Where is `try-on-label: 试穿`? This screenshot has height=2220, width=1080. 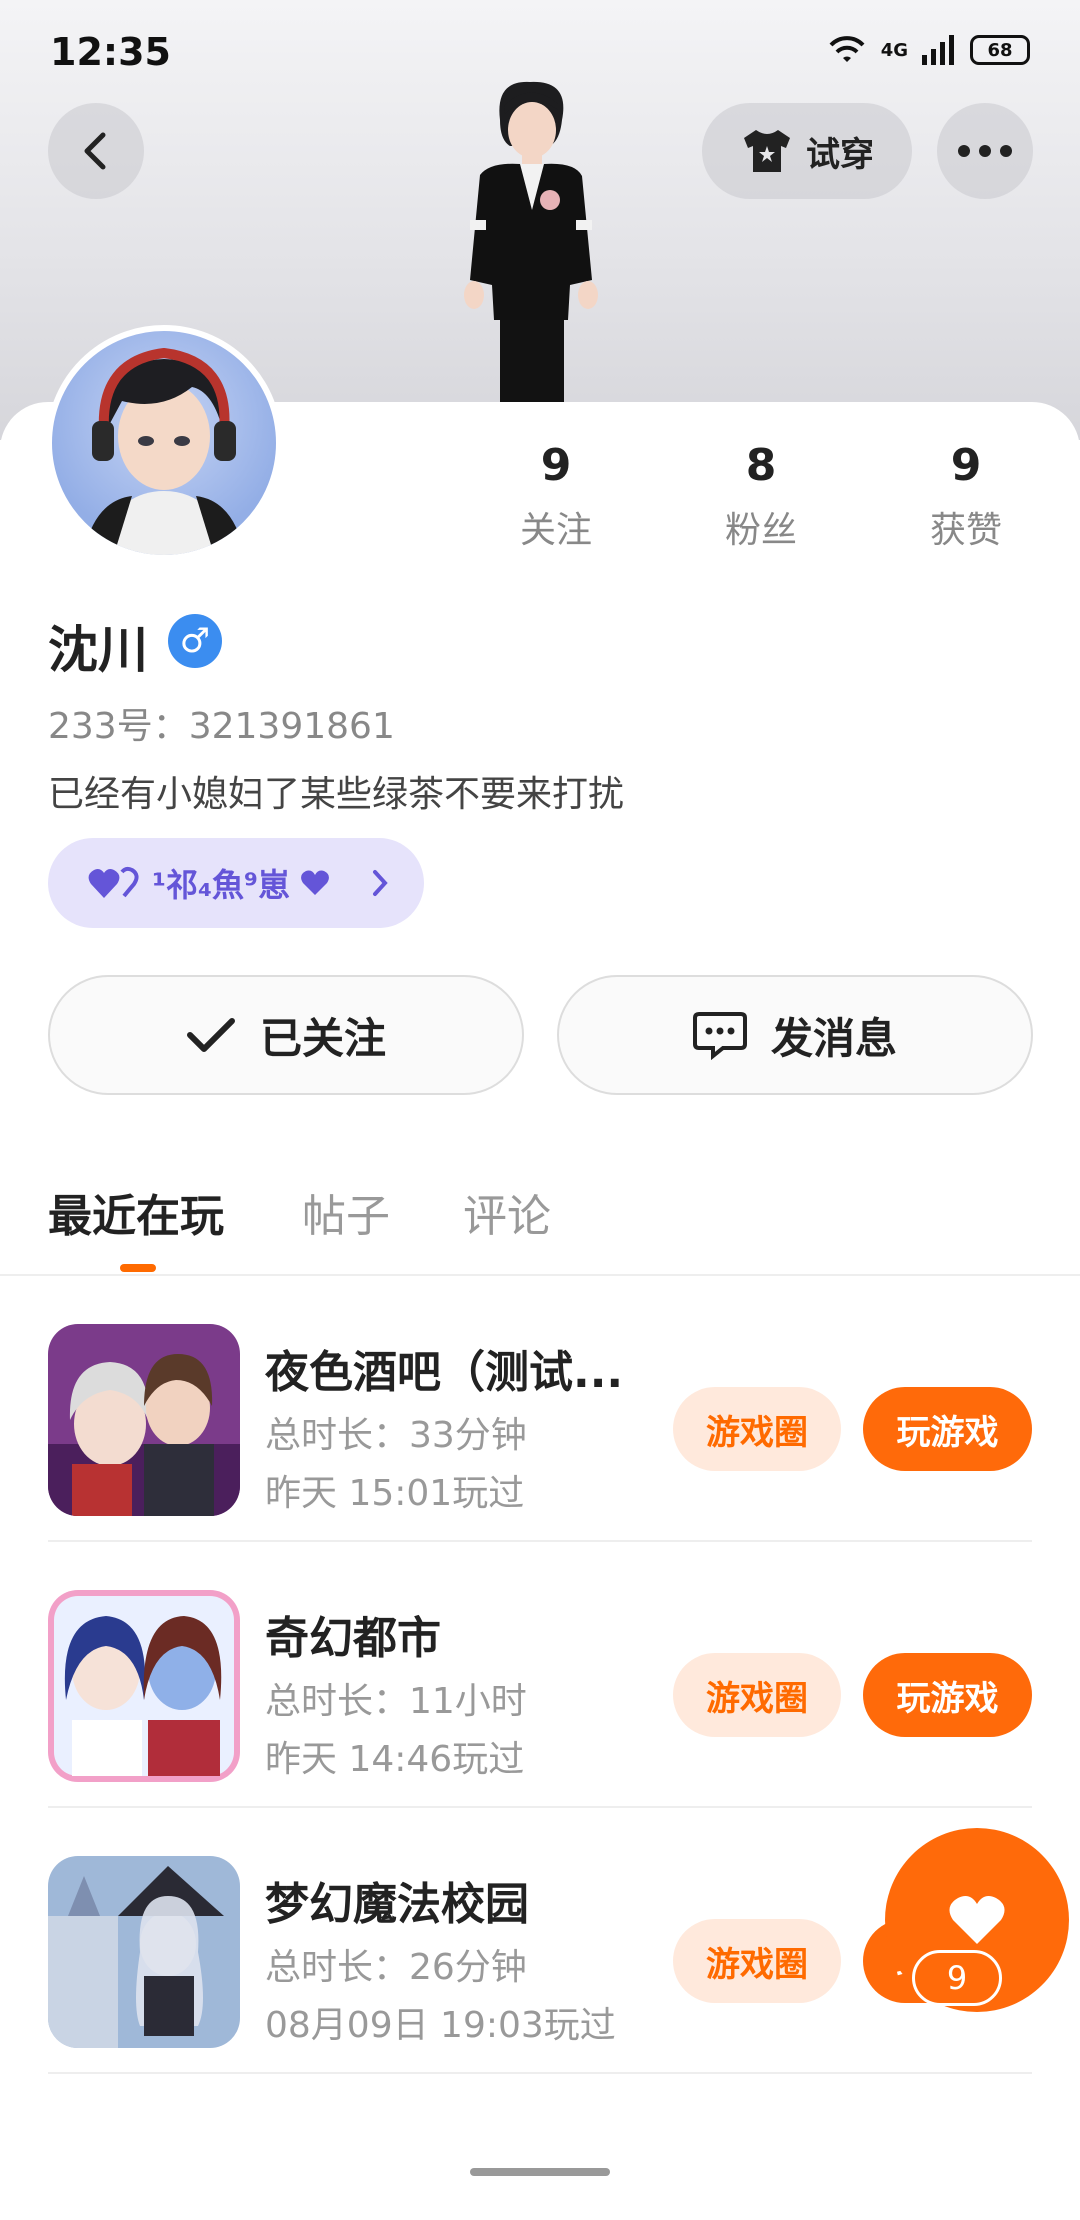
try-on-label: 试穿 is located at coordinates (840, 154).